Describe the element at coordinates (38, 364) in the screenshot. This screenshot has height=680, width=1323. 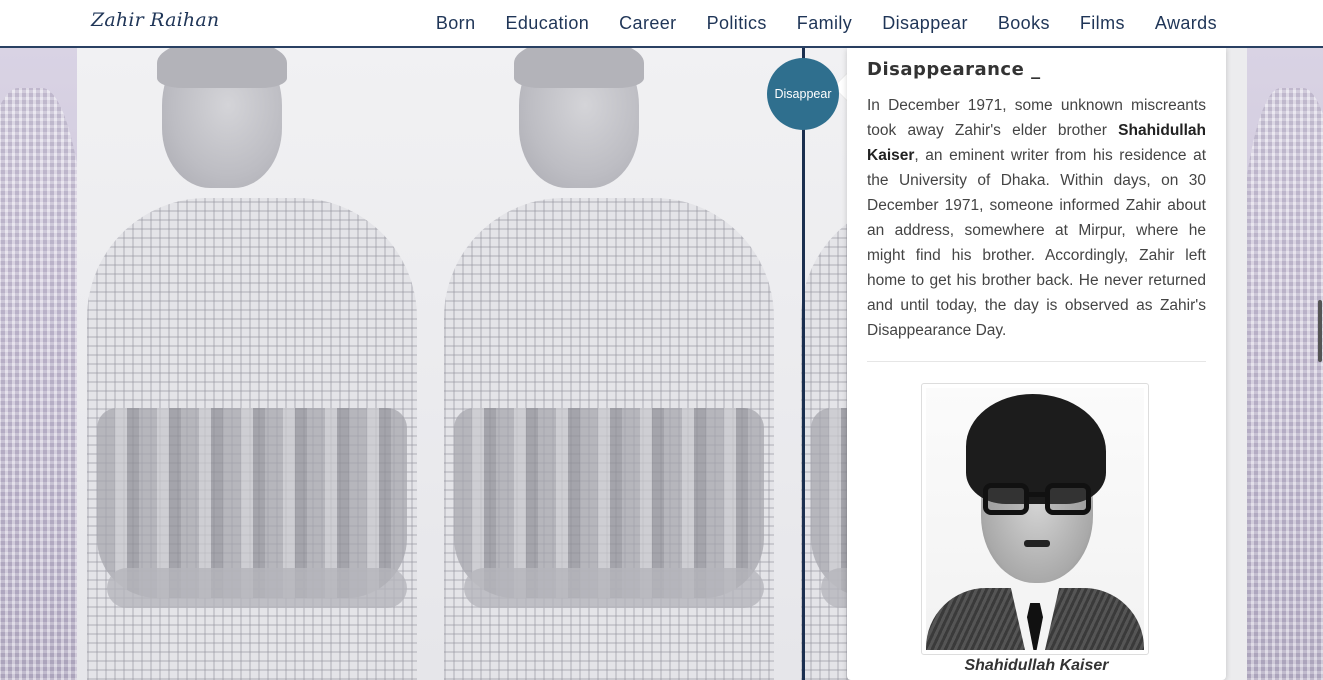
I see `background-photo-left` at that location.